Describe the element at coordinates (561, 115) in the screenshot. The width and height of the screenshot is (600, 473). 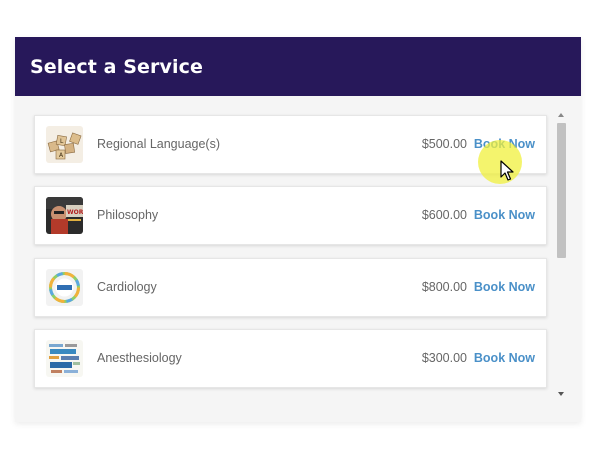
I see `scroll-up-arrow-icon` at that location.